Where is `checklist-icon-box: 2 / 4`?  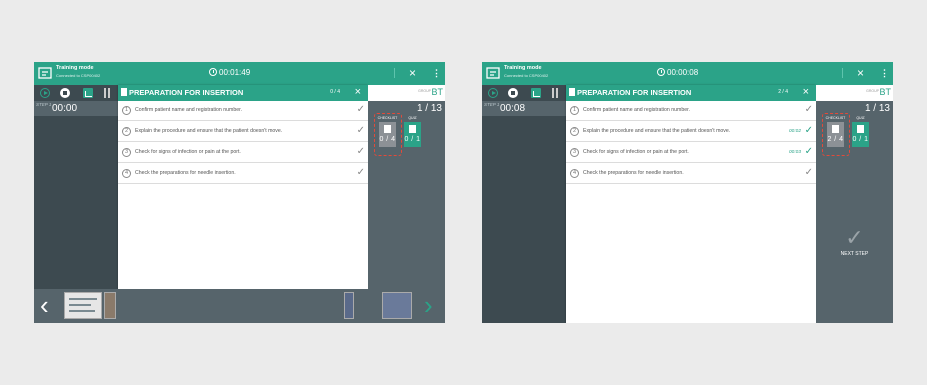 checklist-icon-box: 2 / 4 is located at coordinates (835, 134).